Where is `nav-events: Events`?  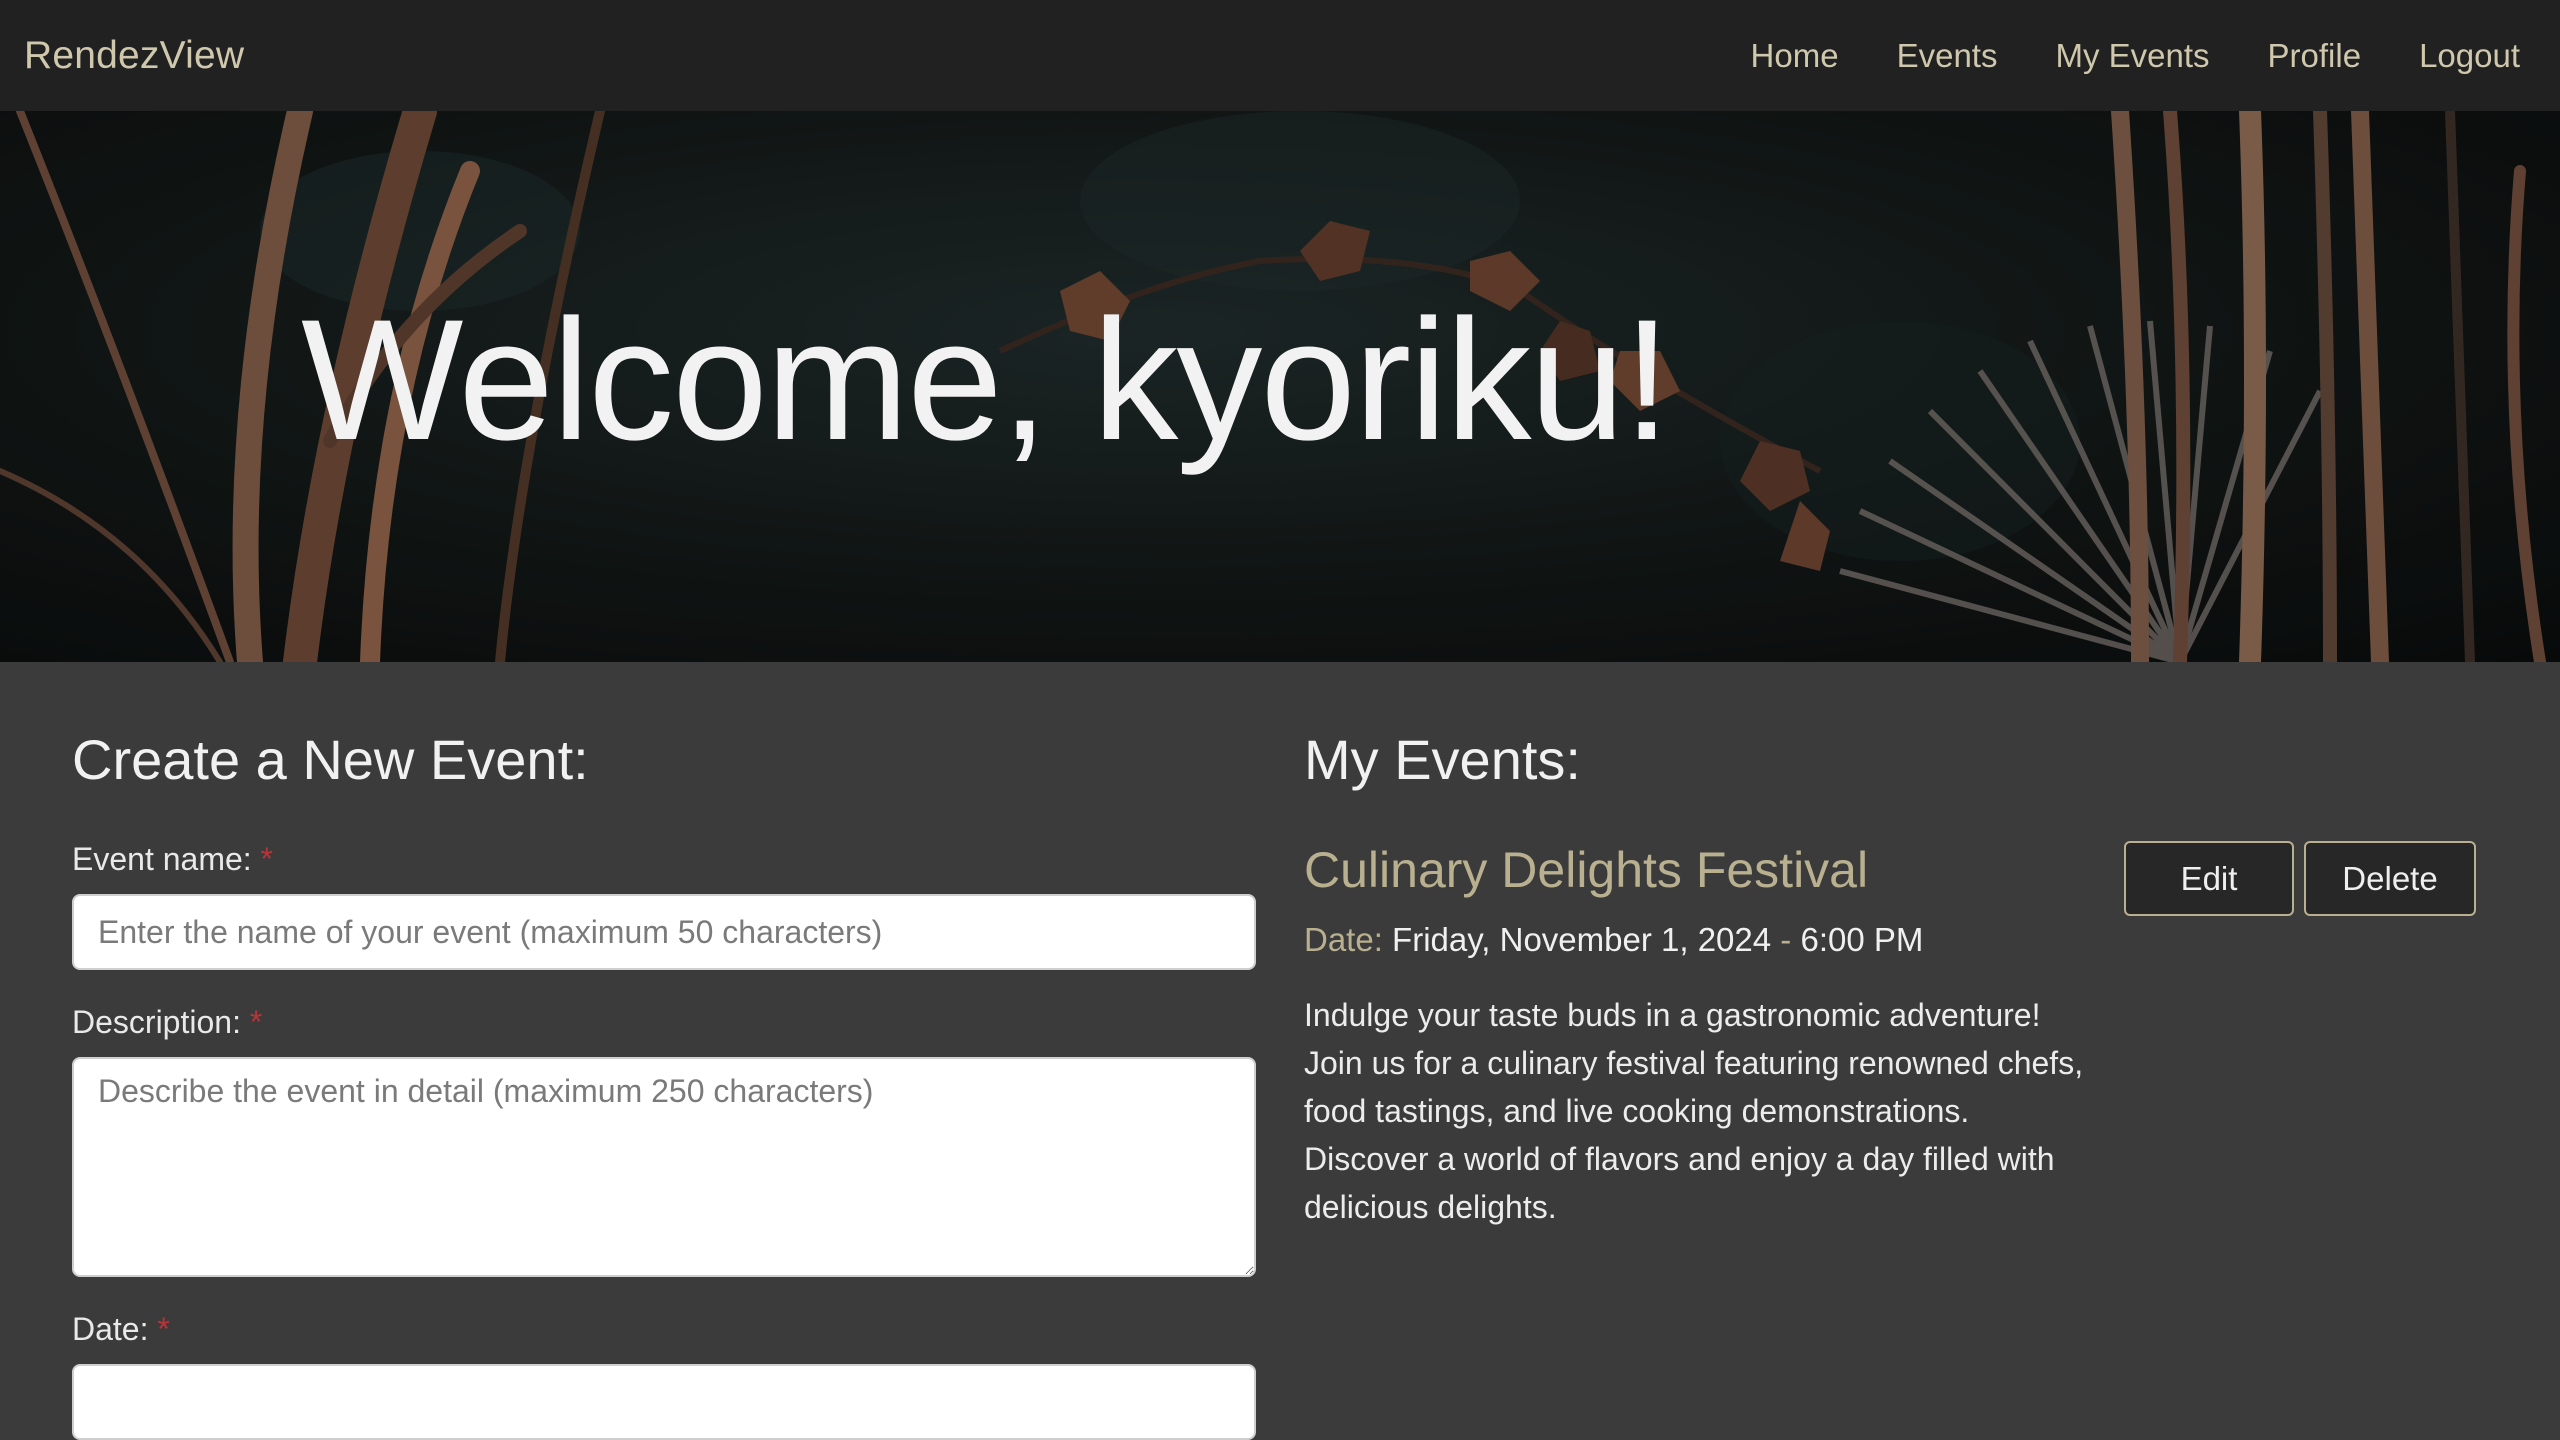
nav-events: Events is located at coordinates (1947, 56).